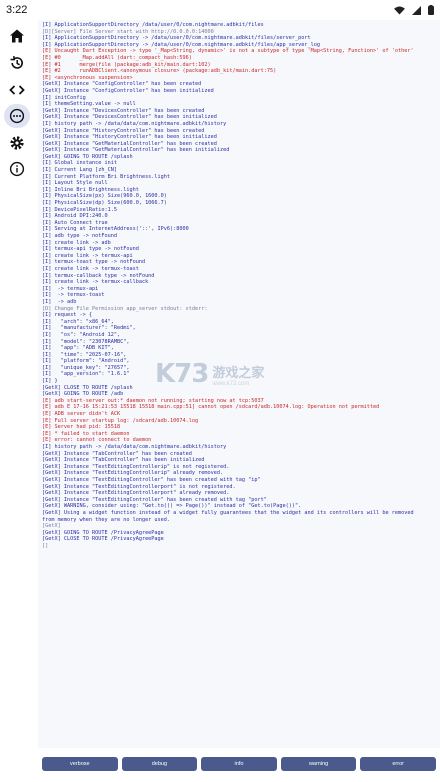 This screenshot has height=782, width=440. I want to click on nav-settings-button, so click(17, 143).